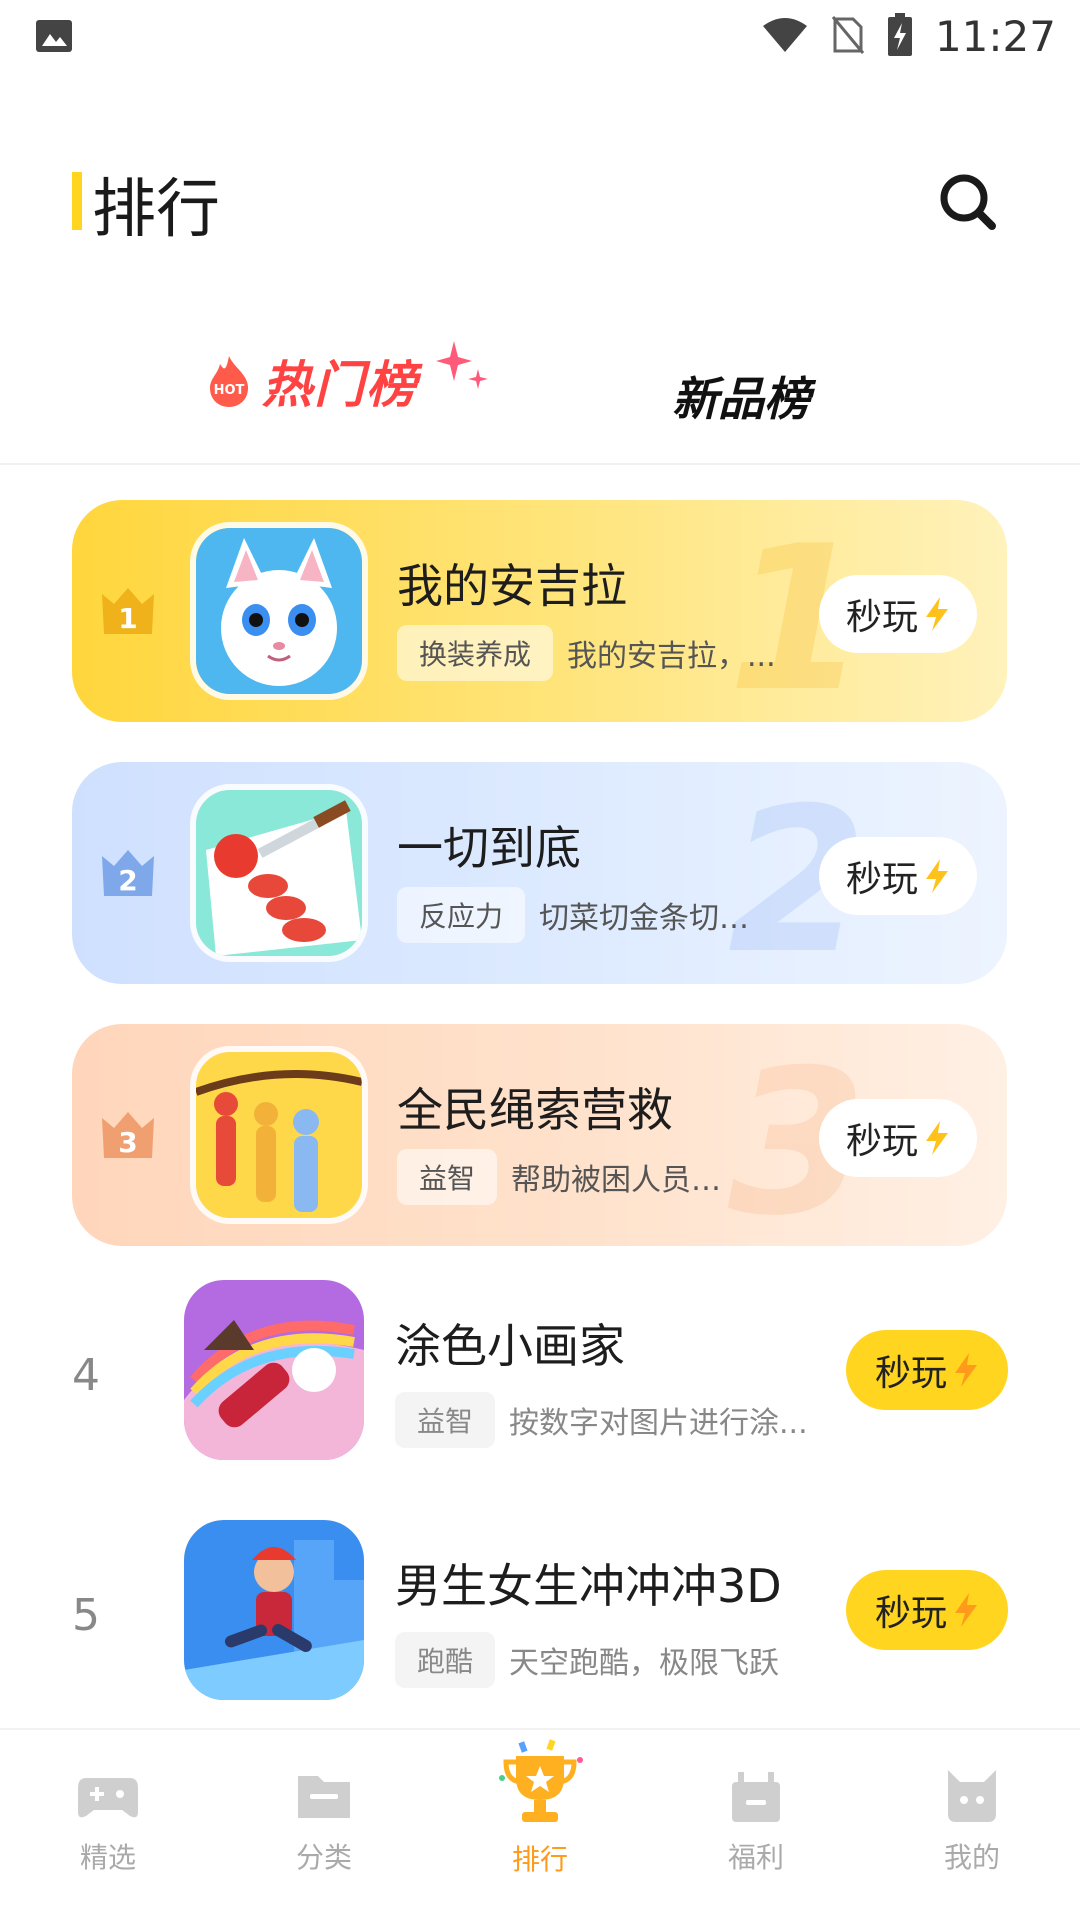  Describe the element at coordinates (279, 611) in the screenshot. I see `app-icon-angela` at that location.